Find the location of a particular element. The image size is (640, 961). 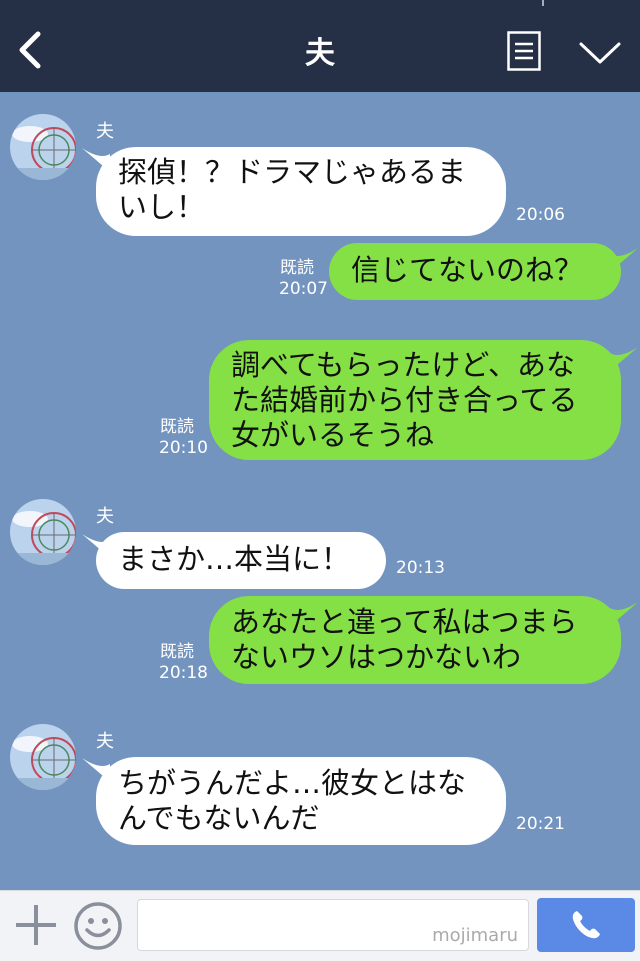

message-line: た結婚前から付き合ってる is located at coordinates (404, 400).